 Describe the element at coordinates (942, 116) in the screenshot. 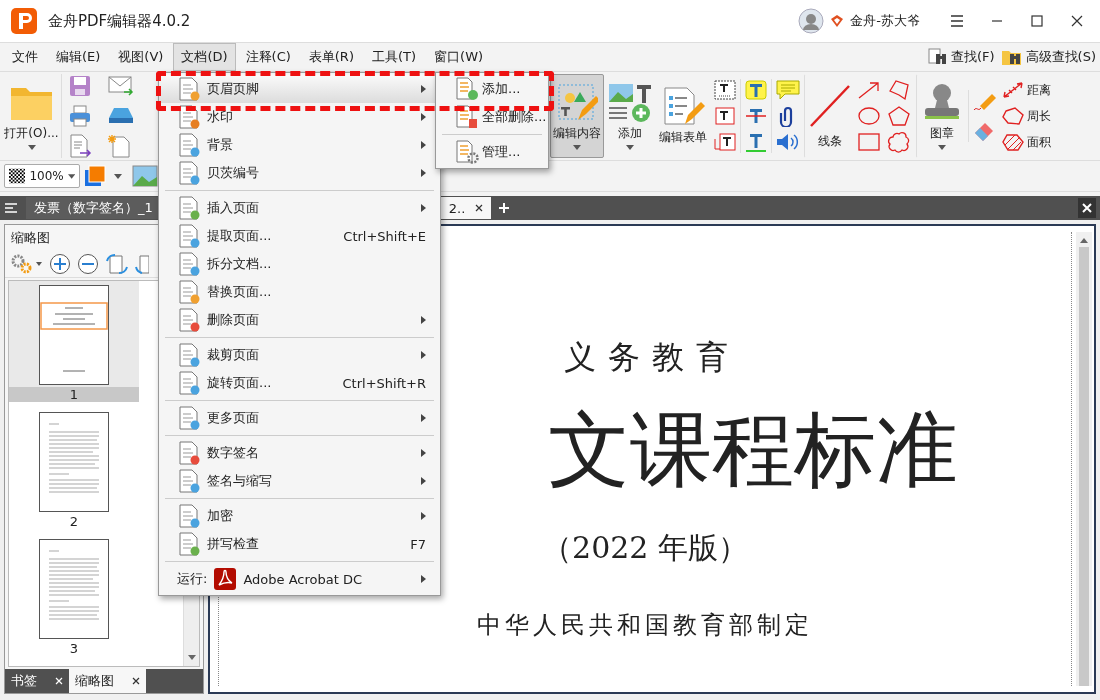

I see `stamp-button: 图章` at that location.